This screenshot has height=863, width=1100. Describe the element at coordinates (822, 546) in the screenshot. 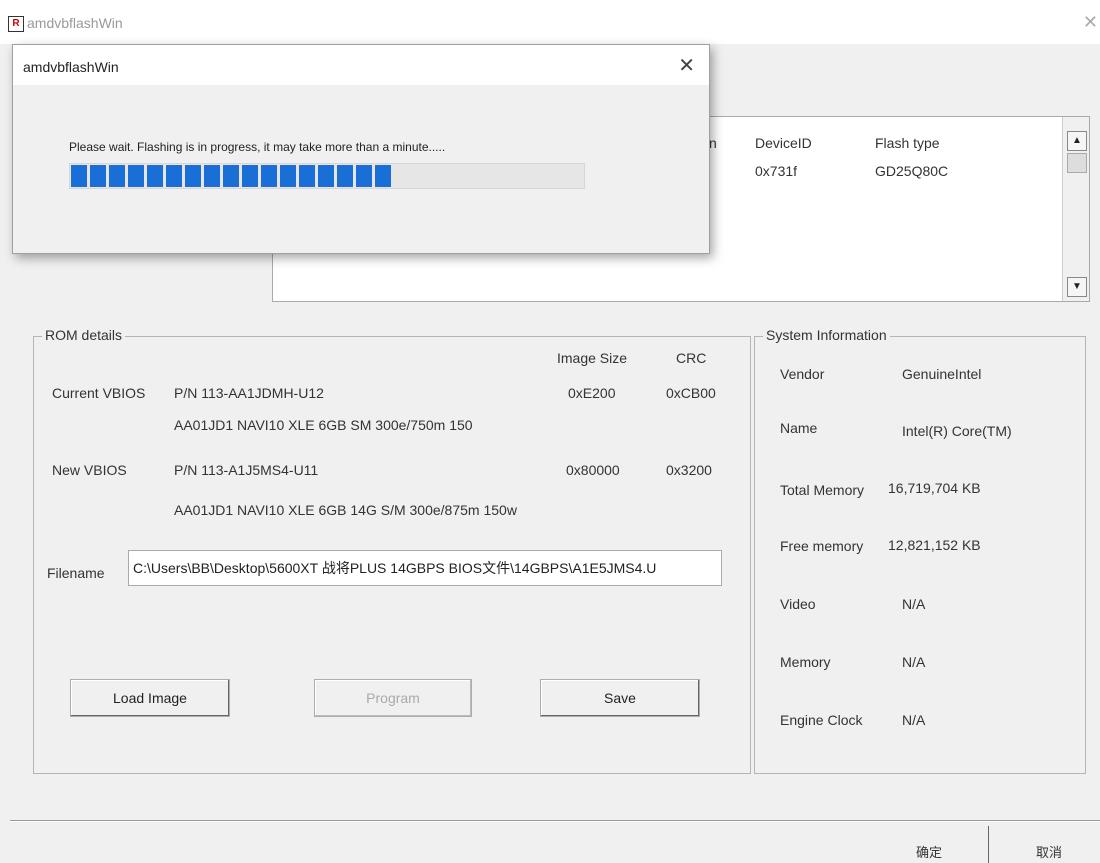

I see `sysinfo-label-free-memory: Free memory` at that location.